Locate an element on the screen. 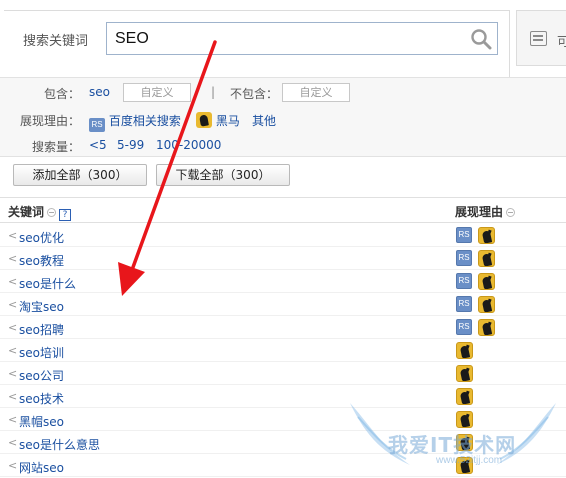 This screenshot has height=478, width=566. reason-label: 展现理由： is located at coordinates (49, 121).